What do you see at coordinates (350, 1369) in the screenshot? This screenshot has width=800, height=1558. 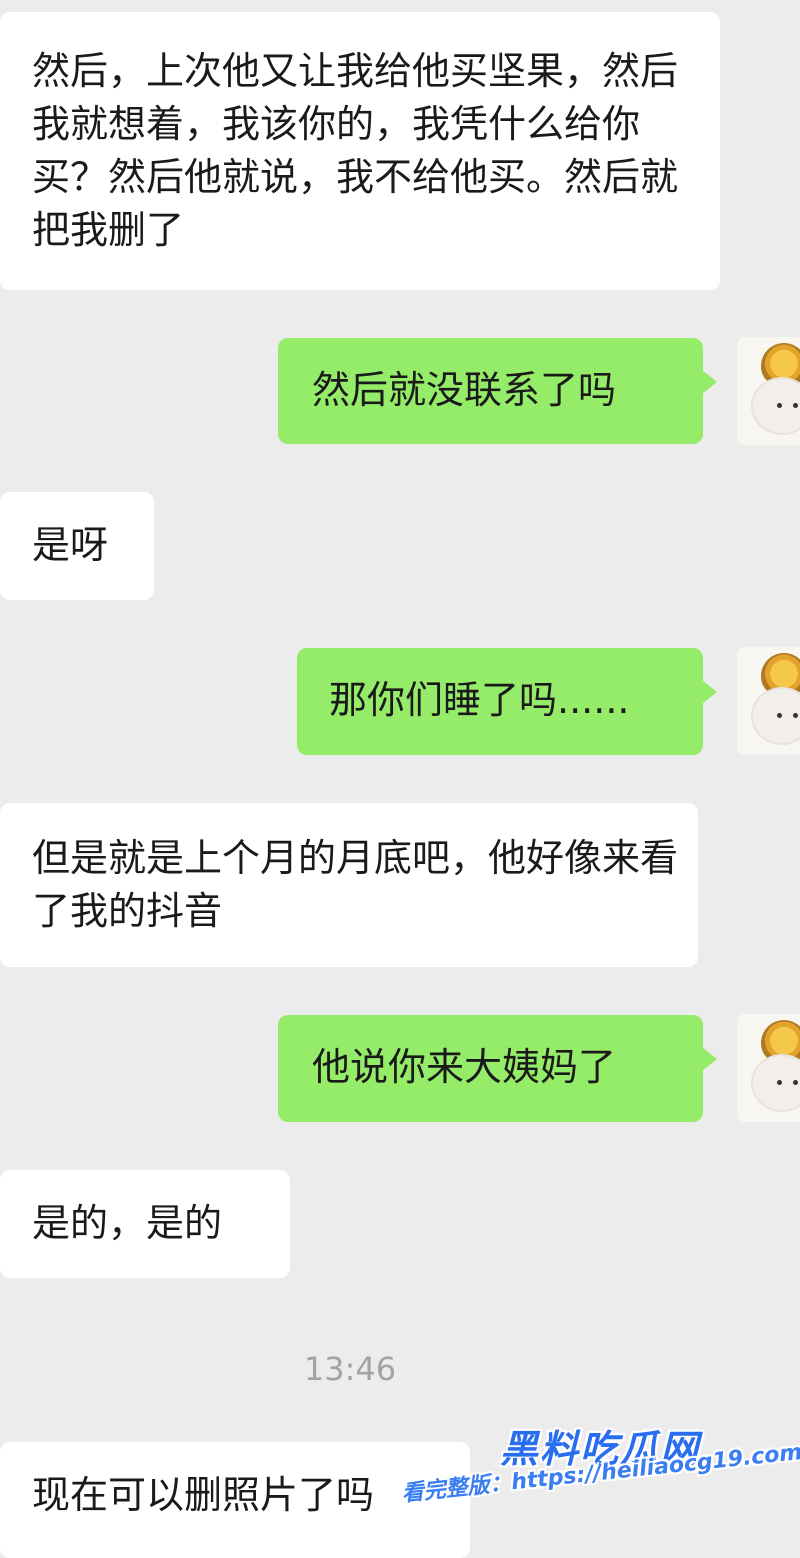 I see `timestamp: 13:46` at bounding box center [350, 1369].